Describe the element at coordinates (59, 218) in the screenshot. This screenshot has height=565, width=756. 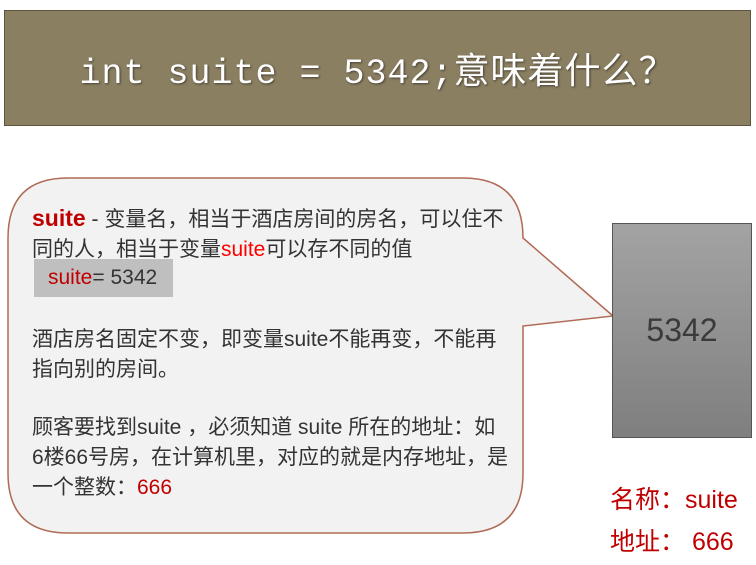
I see `variable-keyword: suite` at that location.